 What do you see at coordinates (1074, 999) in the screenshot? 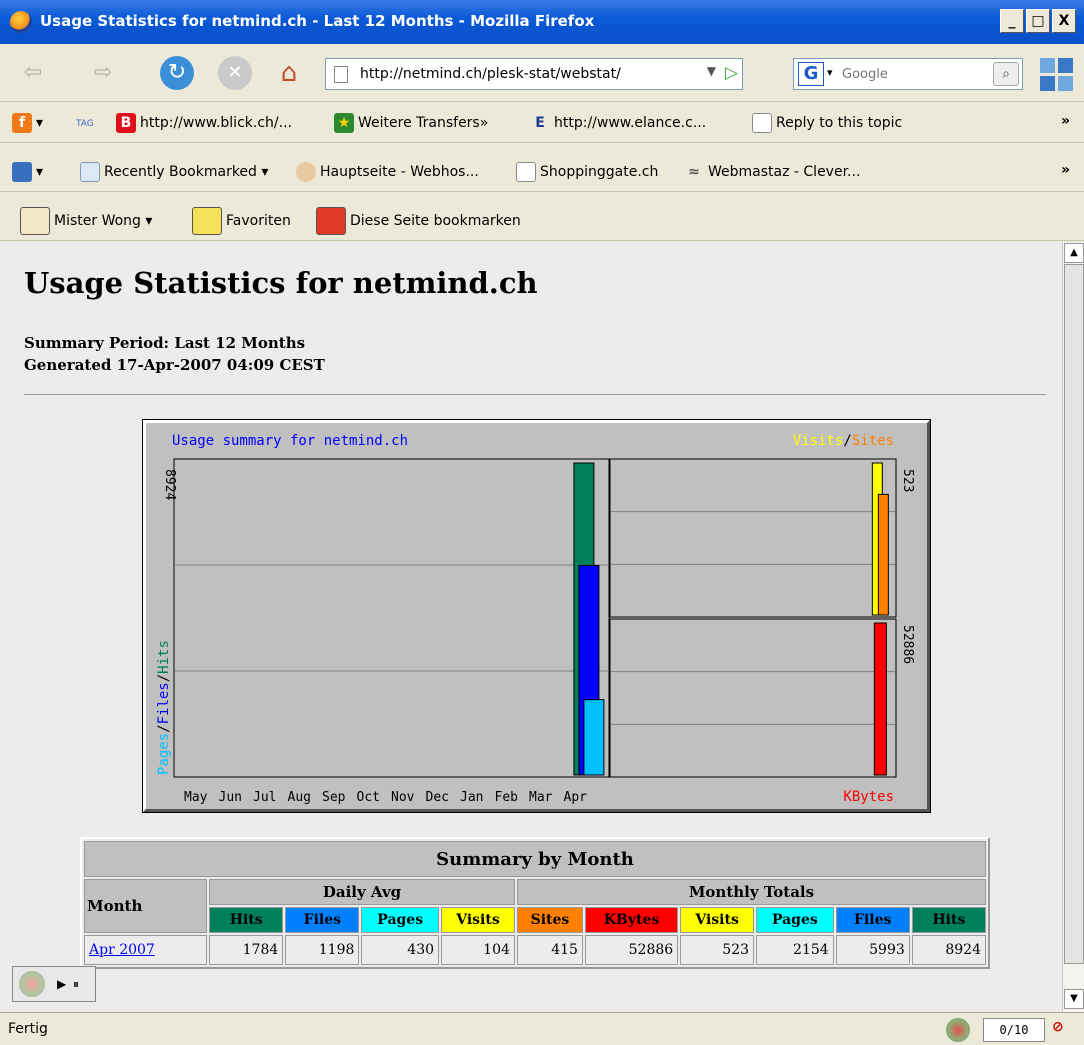
I see `scroll-down-icon: ▼` at bounding box center [1074, 999].